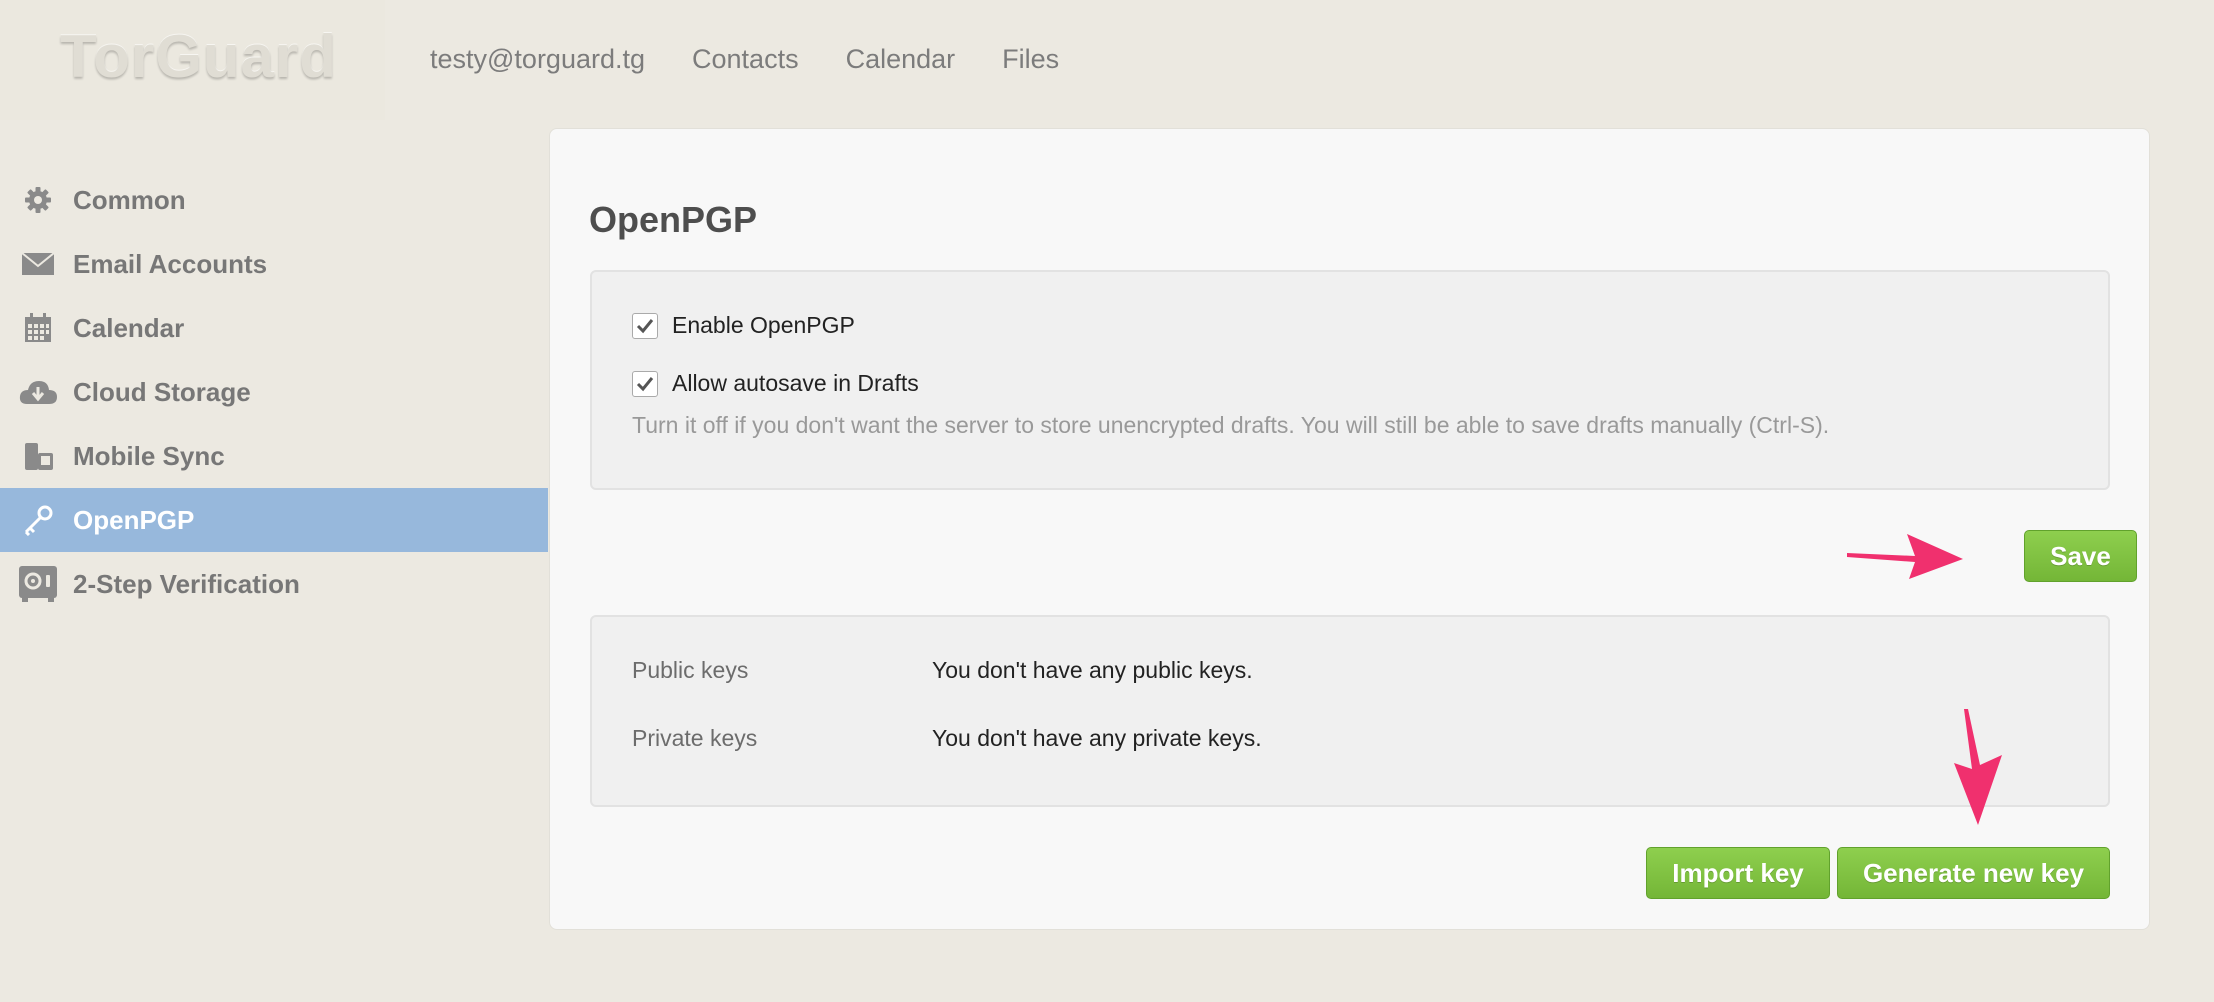 This screenshot has width=2214, height=1002. Describe the element at coordinates (1030, 59) in the screenshot. I see `nav-files-link: Files` at that location.